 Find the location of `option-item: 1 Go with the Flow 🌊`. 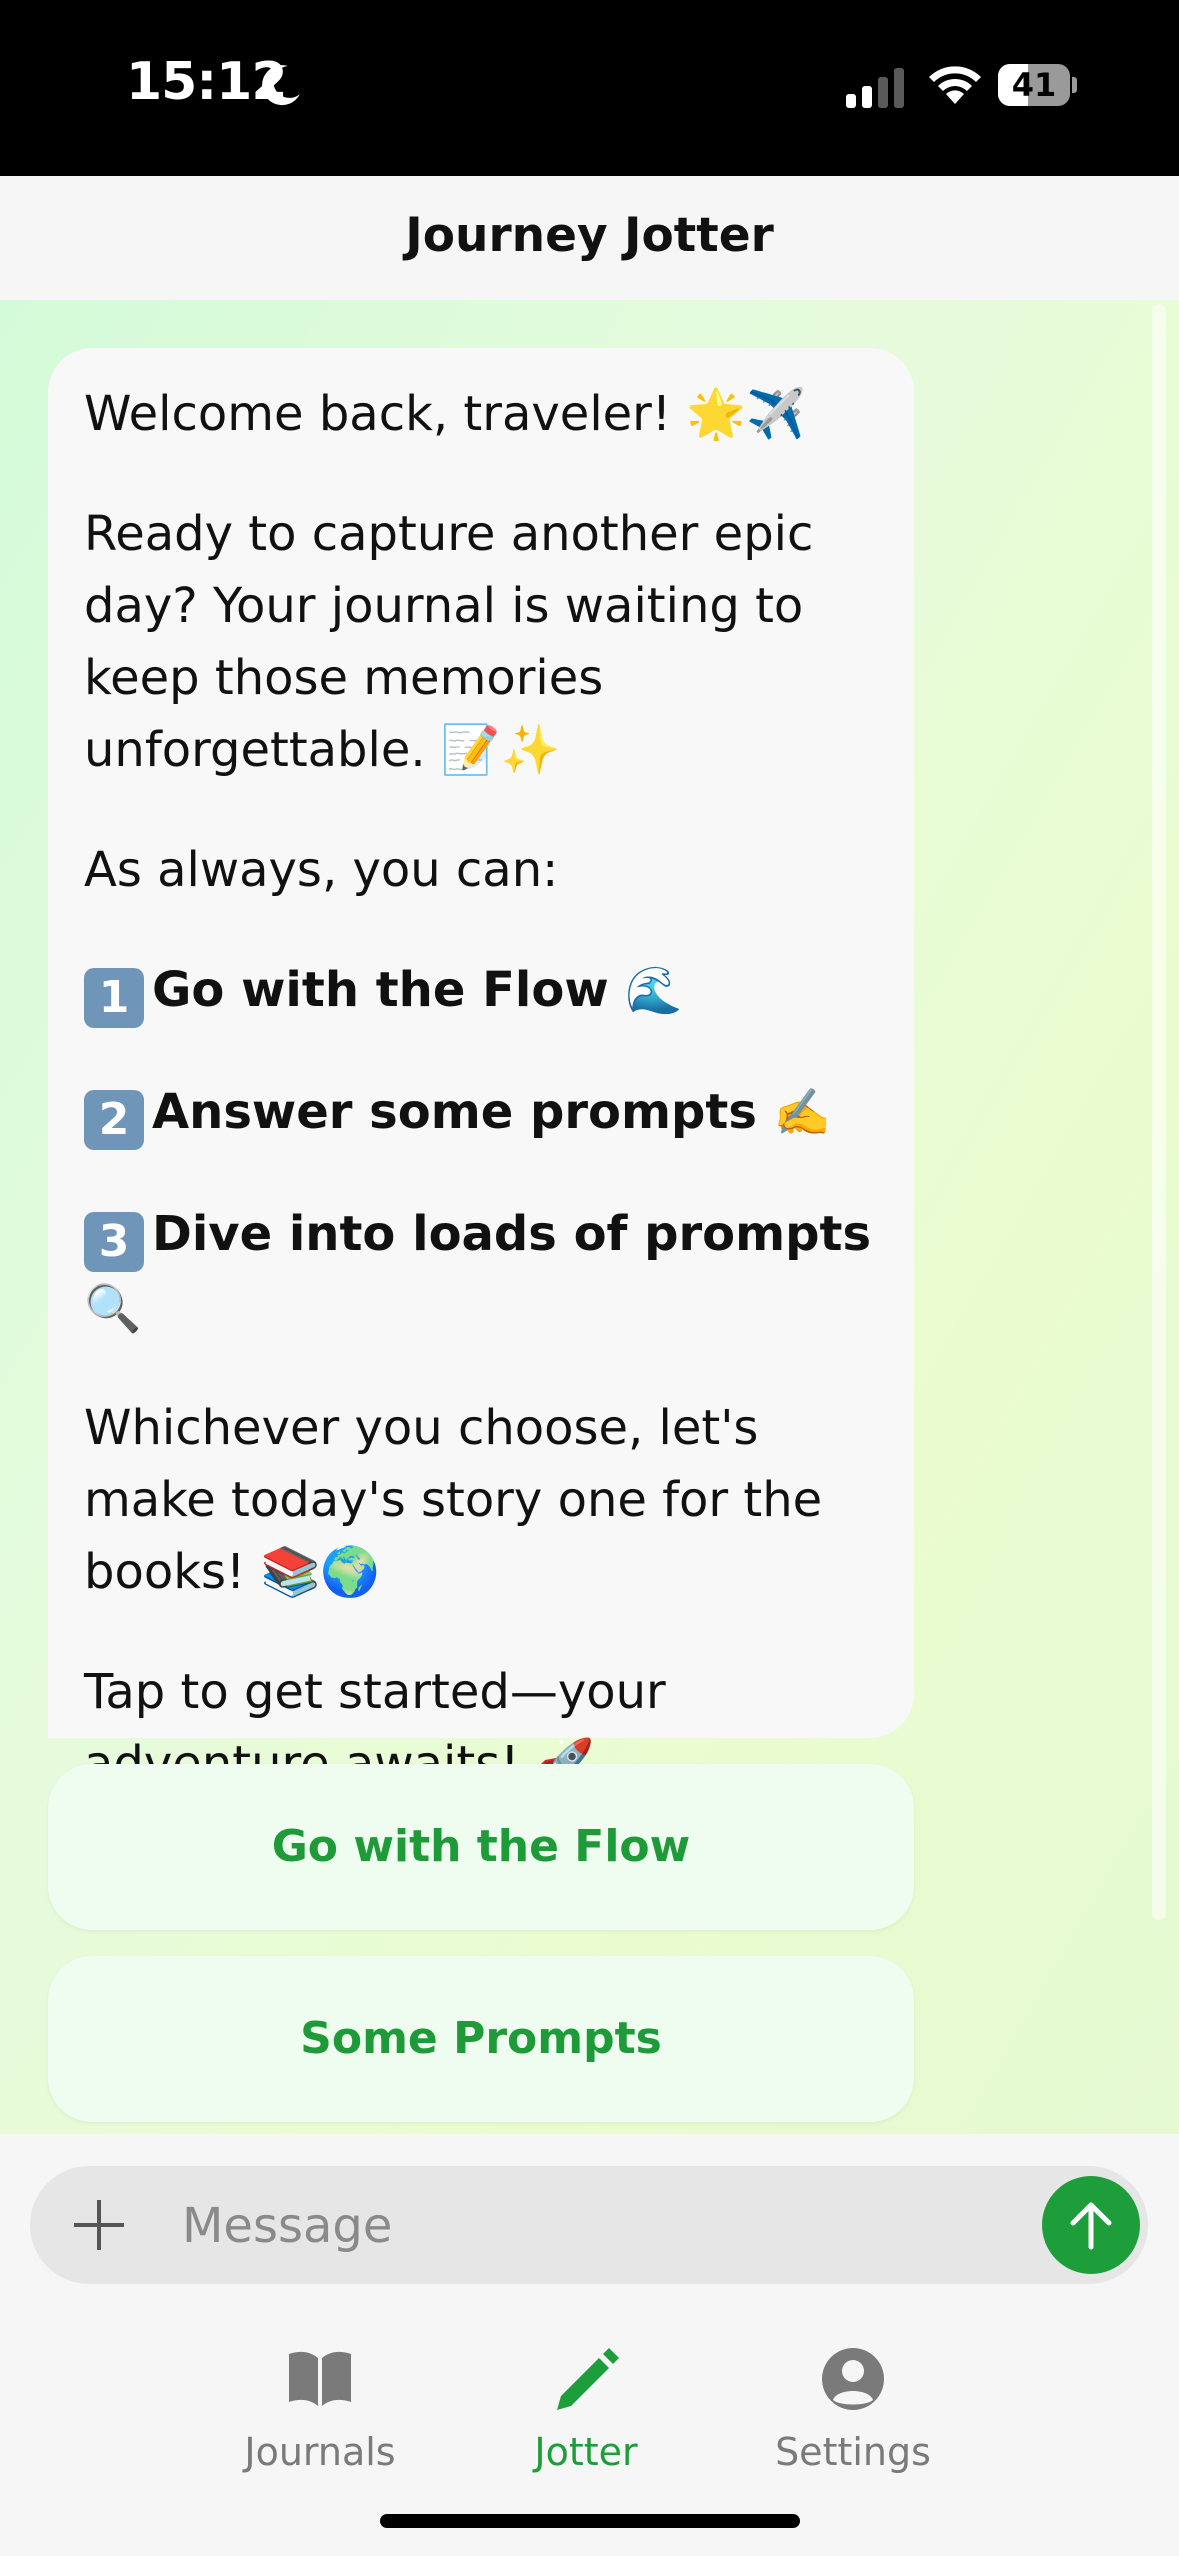

option-item: 1 Go with the Flow 🌊 is located at coordinates (481, 991).